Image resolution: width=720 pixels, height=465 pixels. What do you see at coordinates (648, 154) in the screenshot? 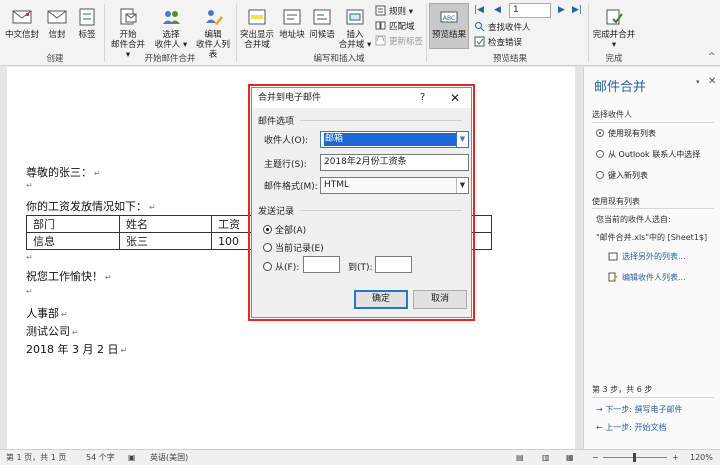
I see `radio-outlook: 从 Outlook 联系人中选择` at bounding box center [648, 154].